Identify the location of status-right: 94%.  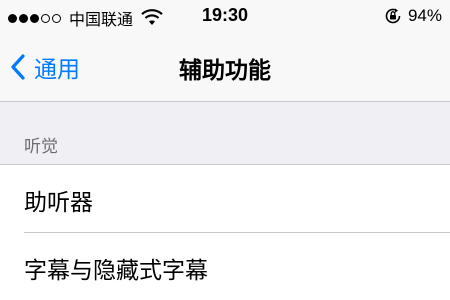
(413, 16).